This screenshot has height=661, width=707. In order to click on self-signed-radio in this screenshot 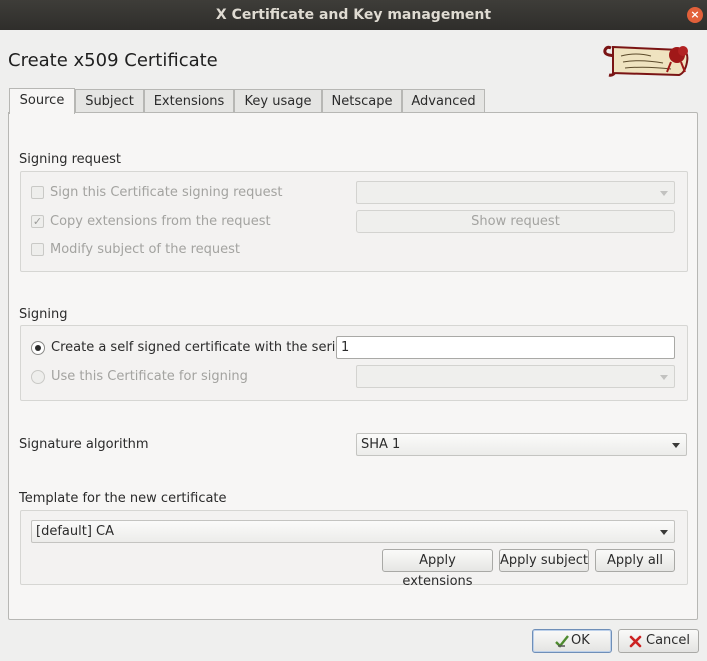, I will do `click(38, 348)`.